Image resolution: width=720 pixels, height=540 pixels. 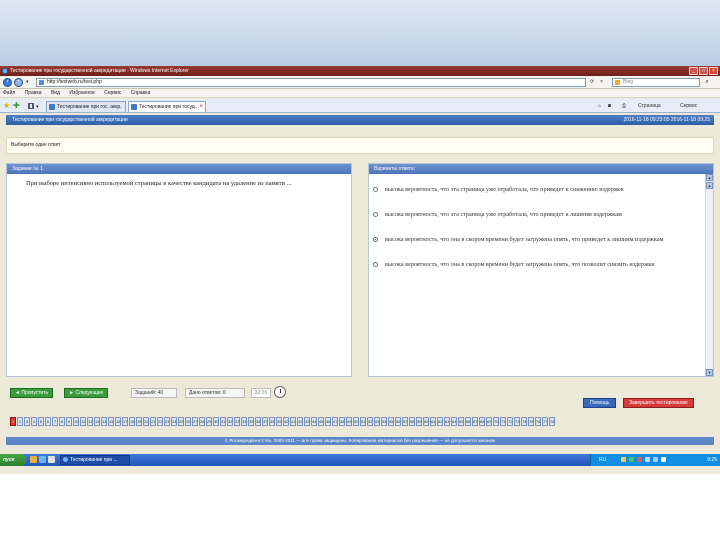 What do you see at coordinates (112, 93) in the screenshot?
I see `menu-tools: Сервис` at bounding box center [112, 93].